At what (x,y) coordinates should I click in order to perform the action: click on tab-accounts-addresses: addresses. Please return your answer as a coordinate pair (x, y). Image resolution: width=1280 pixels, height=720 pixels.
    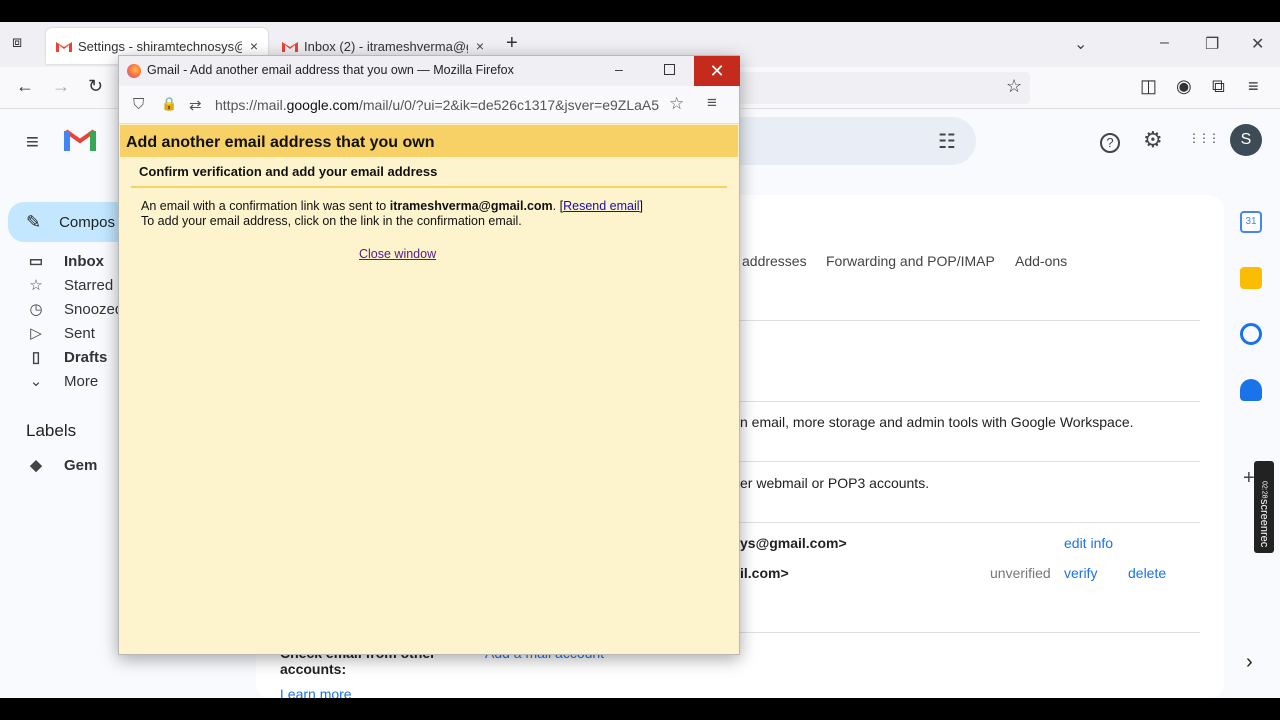
    Looking at the image, I should click on (774, 261).